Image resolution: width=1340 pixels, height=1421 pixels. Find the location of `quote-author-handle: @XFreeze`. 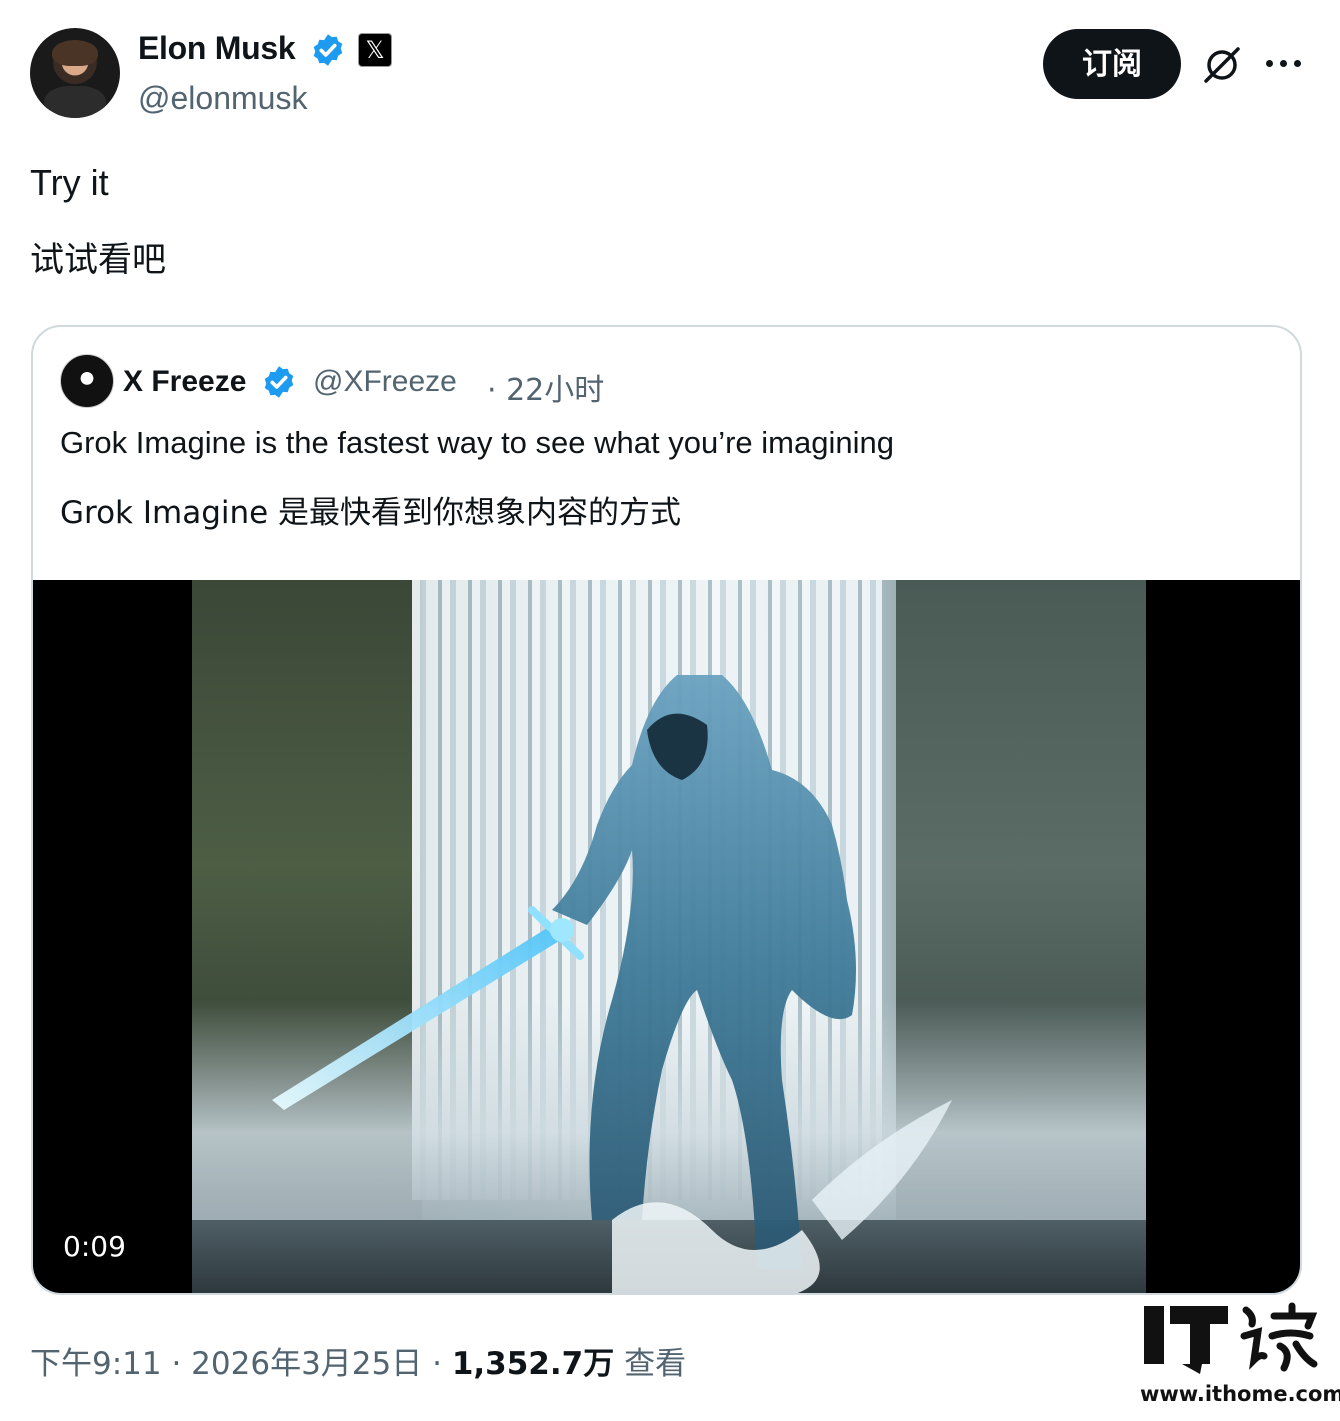

quote-author-handle: @XFreeze is located at coordinates (385, 382).